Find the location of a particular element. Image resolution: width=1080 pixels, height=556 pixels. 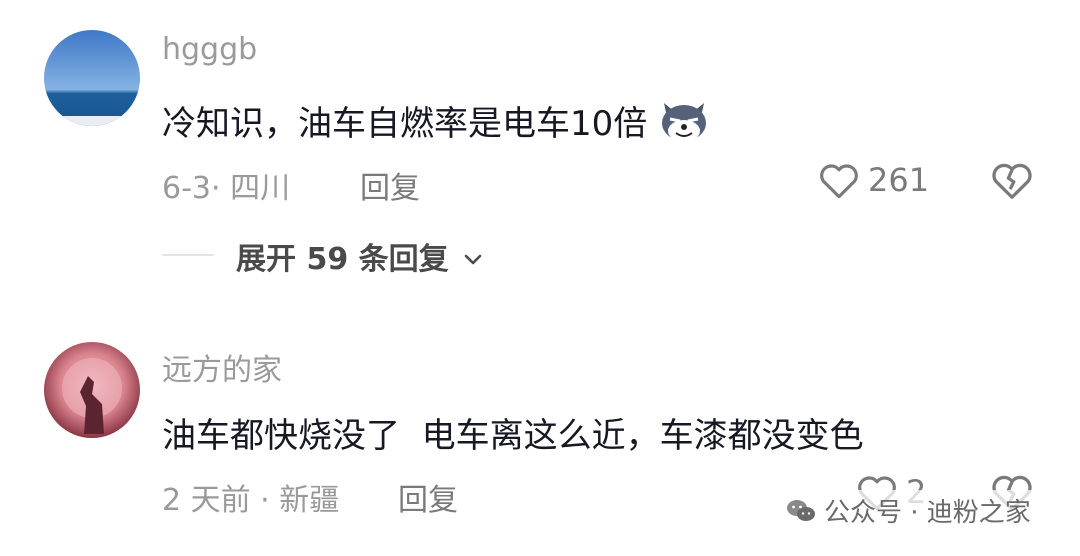

watermark-text: 公众号 · 迪粉之家 is located at coordinates (927, 513).